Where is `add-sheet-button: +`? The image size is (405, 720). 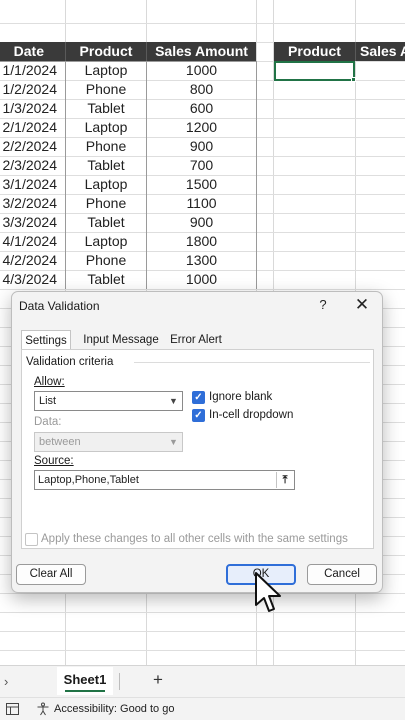
add-sheet-button: + is located at coordinates (158, 680).